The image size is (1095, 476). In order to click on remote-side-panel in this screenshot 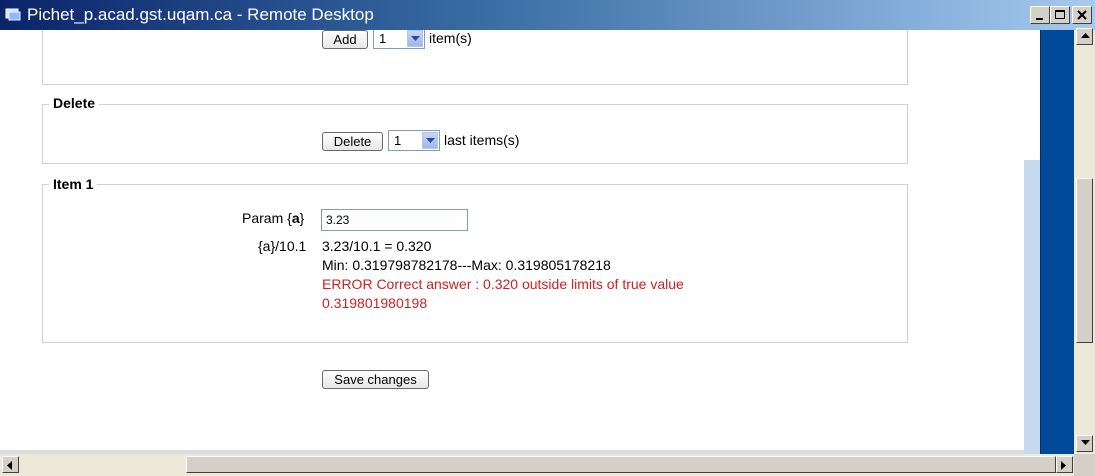, I will do `click(1049, 242)`.